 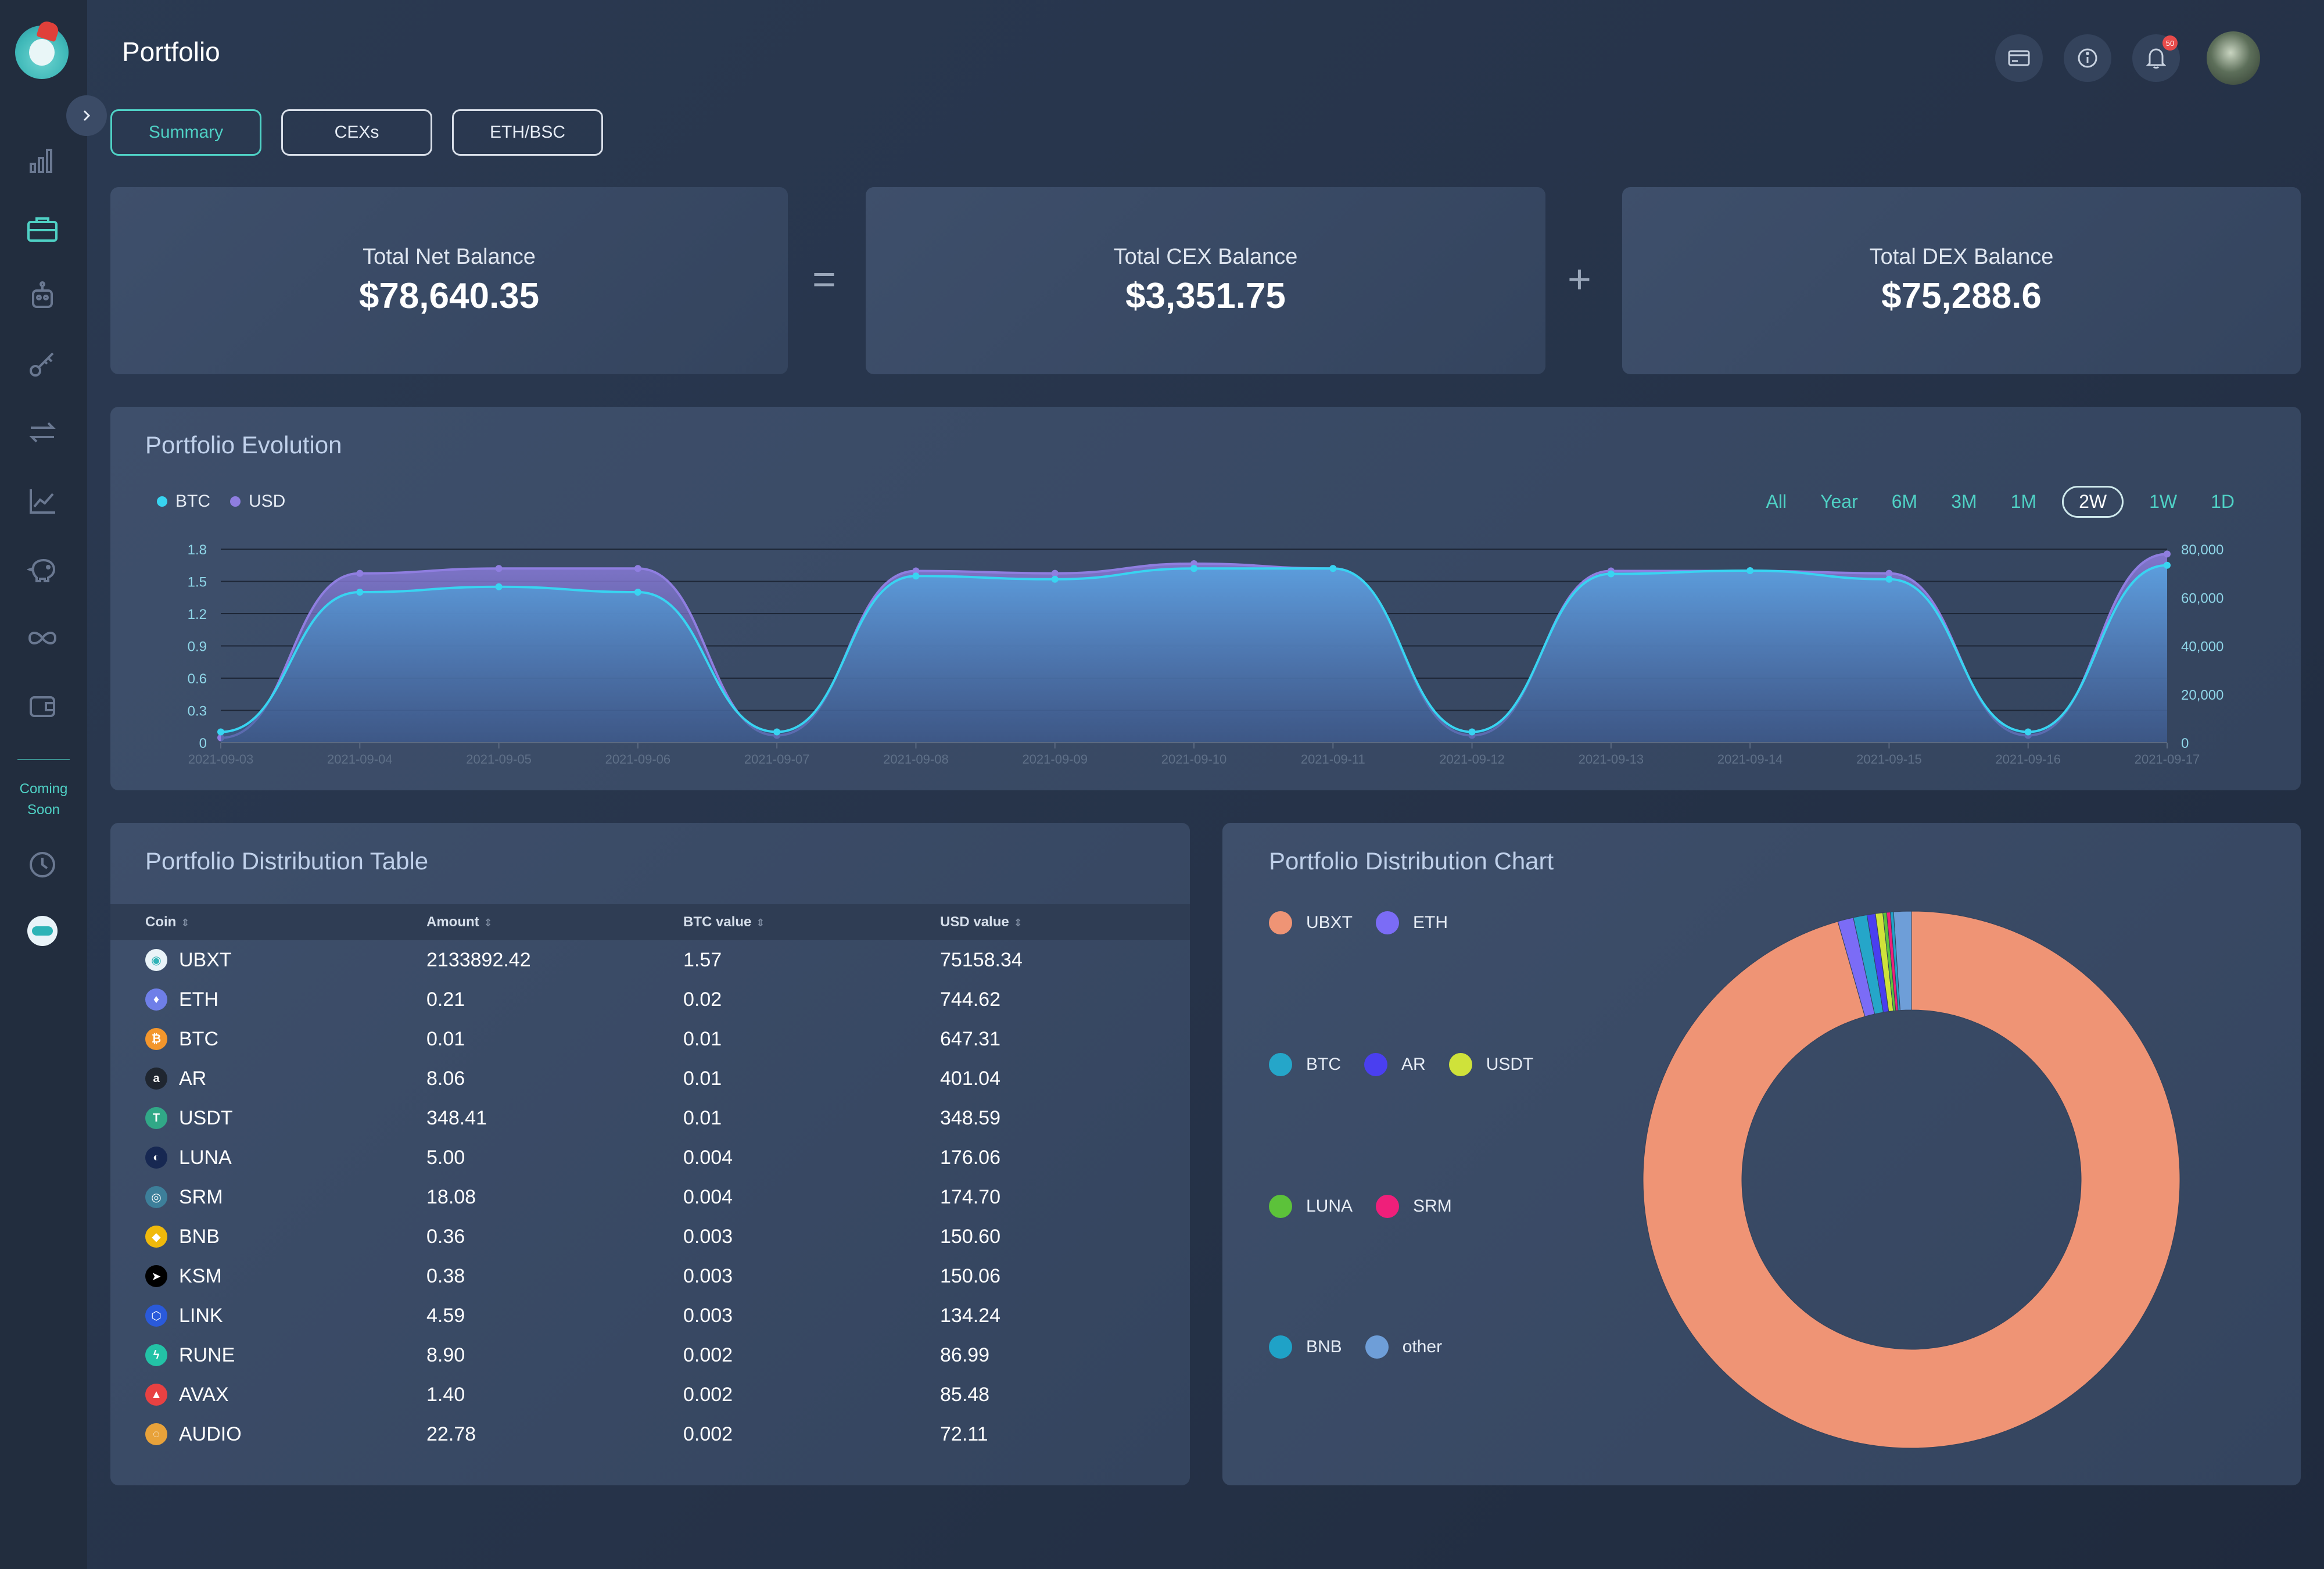 I want to click on sidebar-item-savings, so click(x=42, y=569).